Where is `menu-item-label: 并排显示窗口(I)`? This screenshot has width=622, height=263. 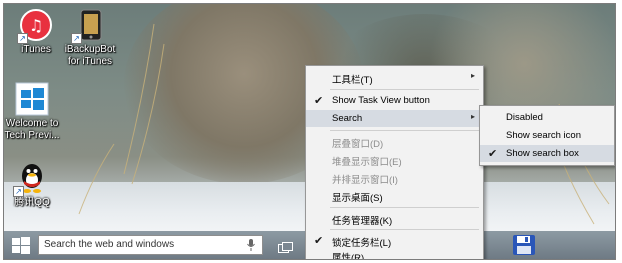 menu-item-label: 并排显示窗口(I) is located at coordinates (365, 180).